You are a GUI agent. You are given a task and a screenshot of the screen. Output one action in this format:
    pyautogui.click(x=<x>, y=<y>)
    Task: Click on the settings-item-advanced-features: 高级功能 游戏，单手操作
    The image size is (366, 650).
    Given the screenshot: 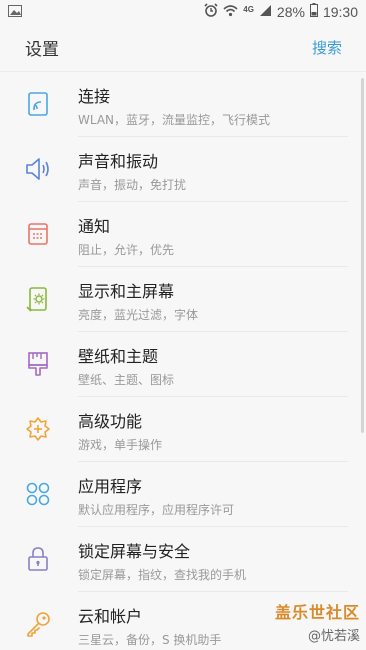 What is the action you would take?
    pyautogui.click(x=183, y=429)
    